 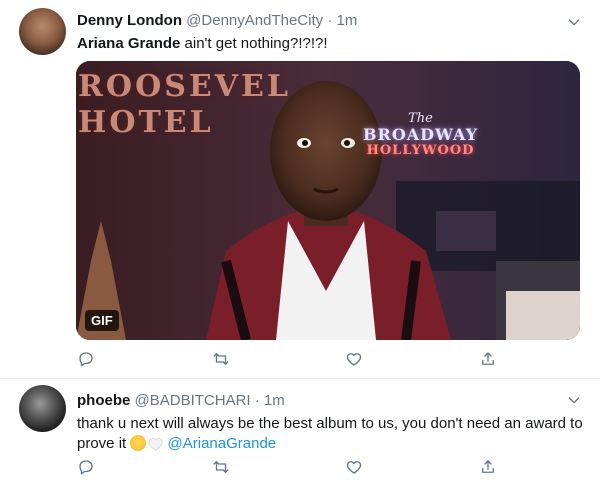 I want to click on relieved-face-emoji, so click(x=138, y=443).